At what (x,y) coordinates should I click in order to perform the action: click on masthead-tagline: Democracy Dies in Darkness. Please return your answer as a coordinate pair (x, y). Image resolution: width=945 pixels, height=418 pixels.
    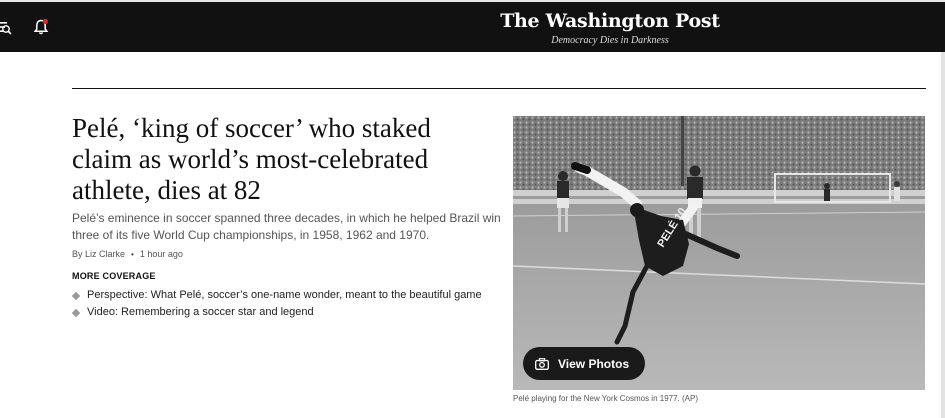
    Looking at the image, I should click on (610, 40).